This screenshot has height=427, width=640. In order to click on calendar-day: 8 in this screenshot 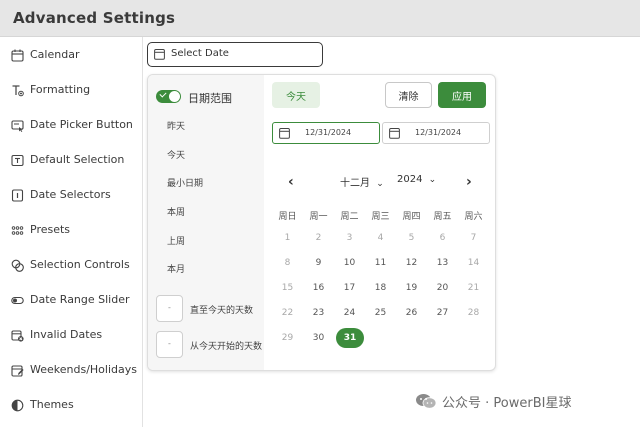, I will do `click(287, 263)`.